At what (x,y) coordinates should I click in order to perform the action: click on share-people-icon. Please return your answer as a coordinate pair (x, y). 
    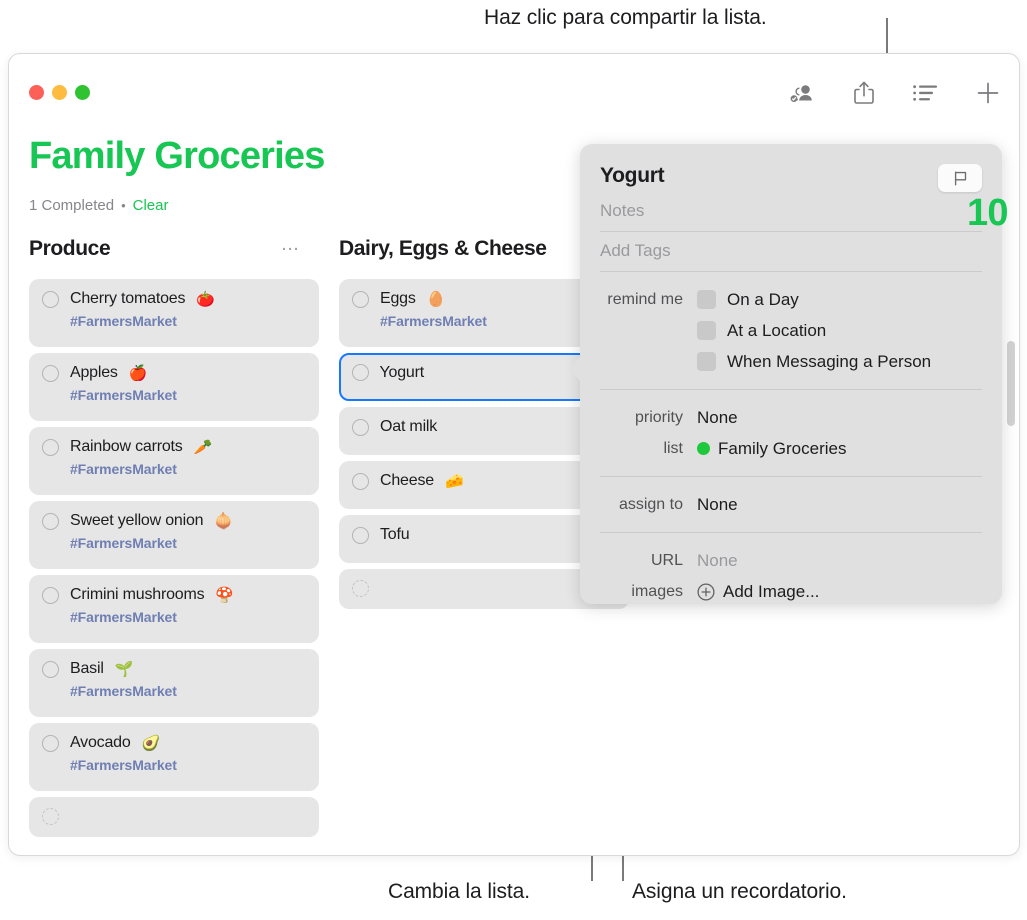
    Looking at the image, I should click on (802, 93).